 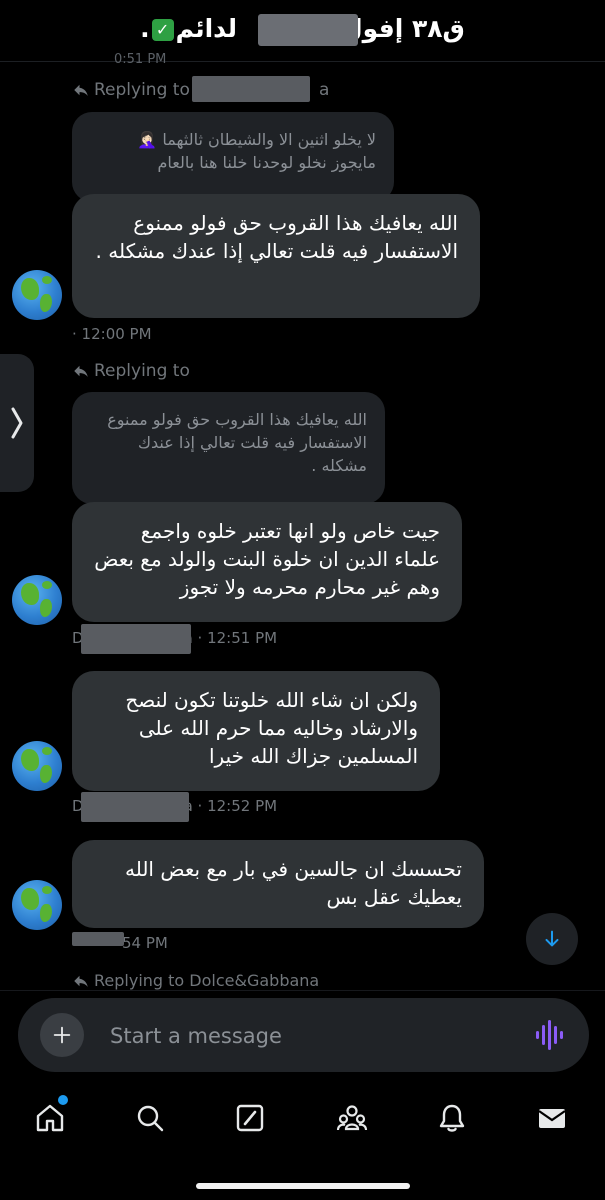 What do you see at coordinates (402, 28) in the screenshot?
I see `title-prefix: ق٣٨ إفول` at bounding box center [402, 28].